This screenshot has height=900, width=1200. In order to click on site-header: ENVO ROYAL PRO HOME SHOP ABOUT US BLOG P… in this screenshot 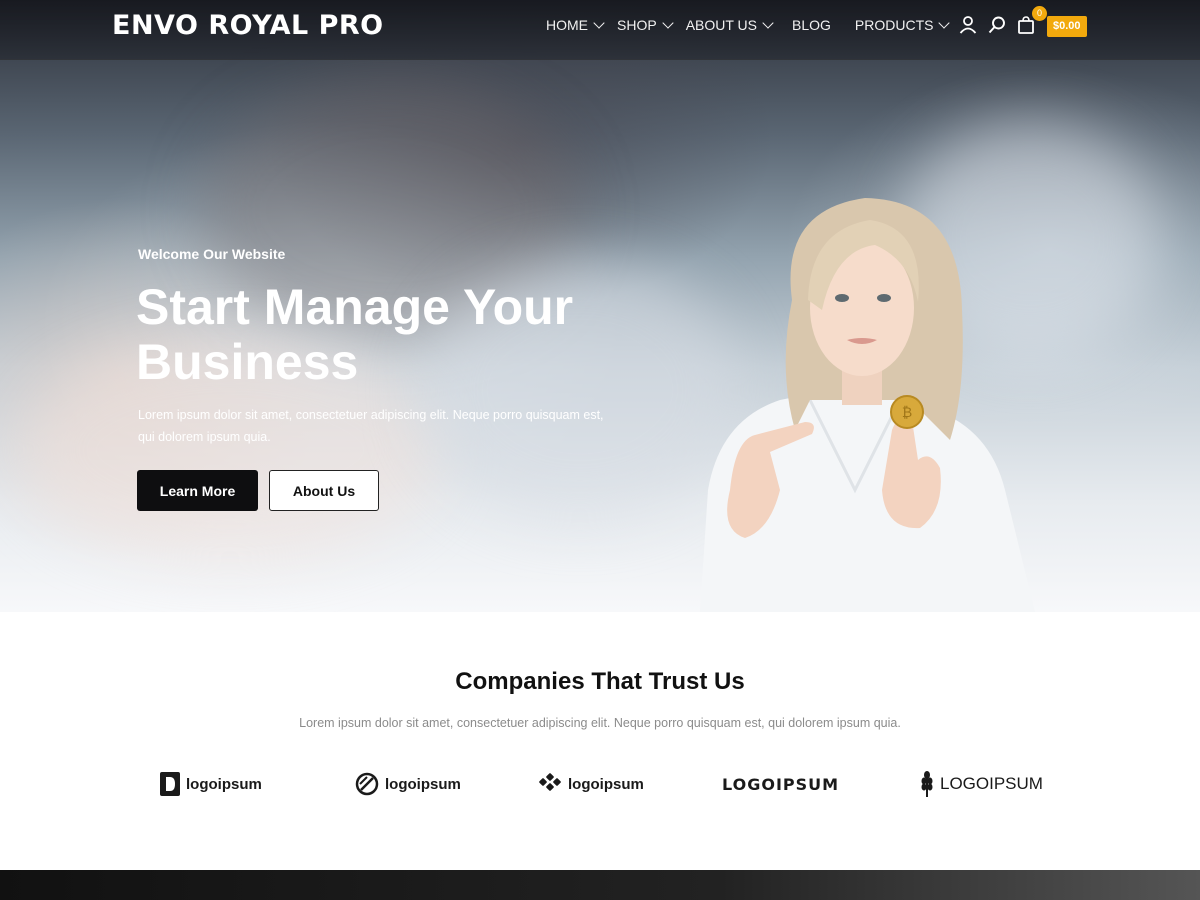, I will do `click(600, 30)`.